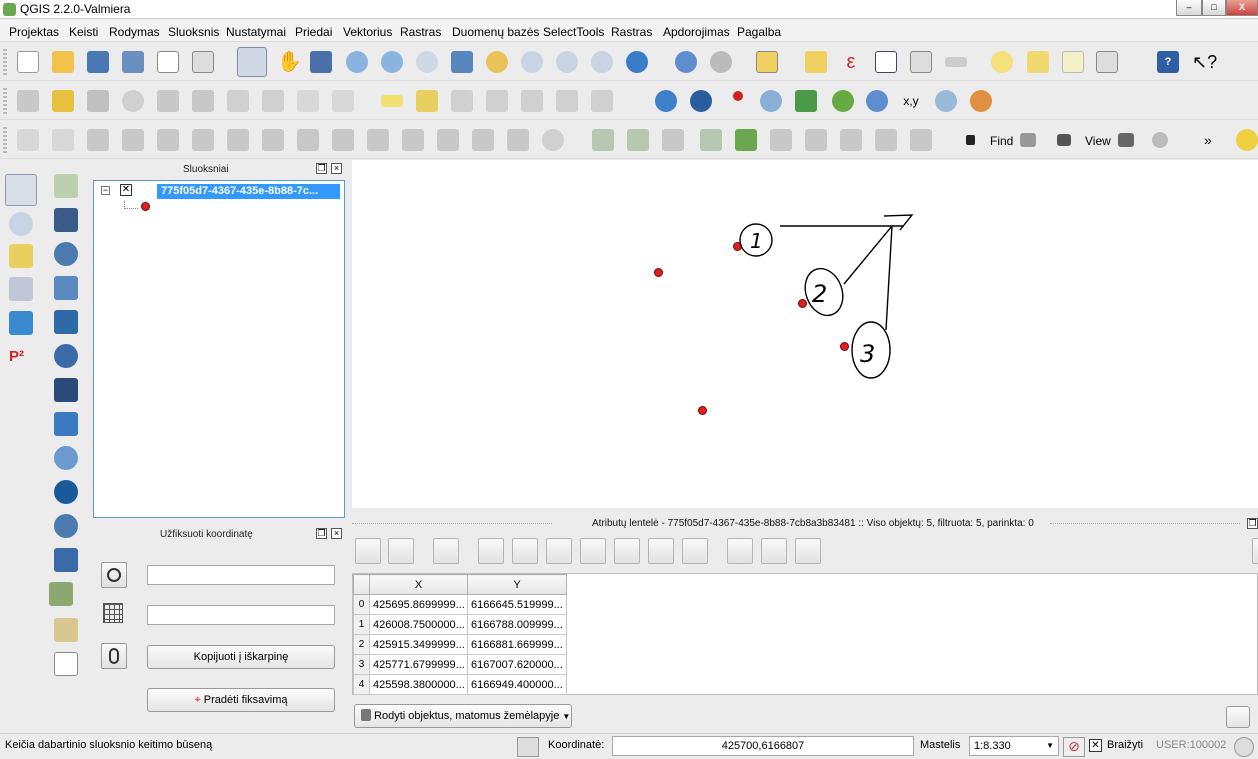 The height and width of the screenshot is (759, 1258). I want to click on georef-raster-icon, so click(21, 323).